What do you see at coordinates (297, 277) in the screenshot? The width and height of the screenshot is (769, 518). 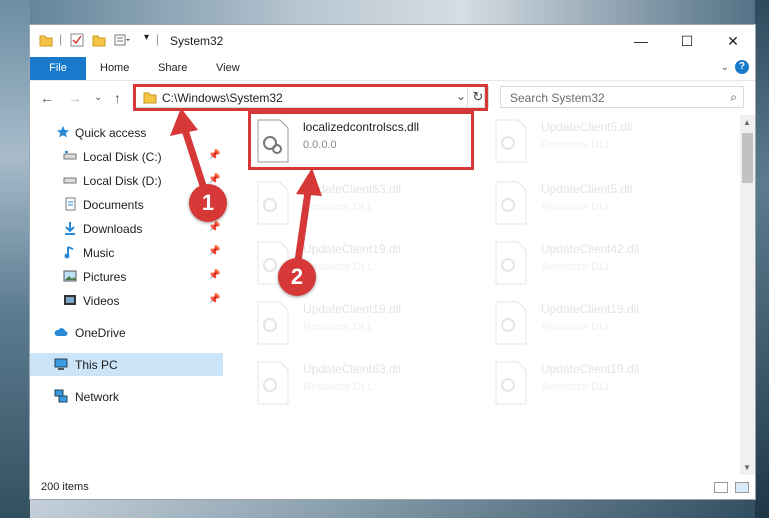 I see `step-callout-2: 2` at bounding box center [297, 277].